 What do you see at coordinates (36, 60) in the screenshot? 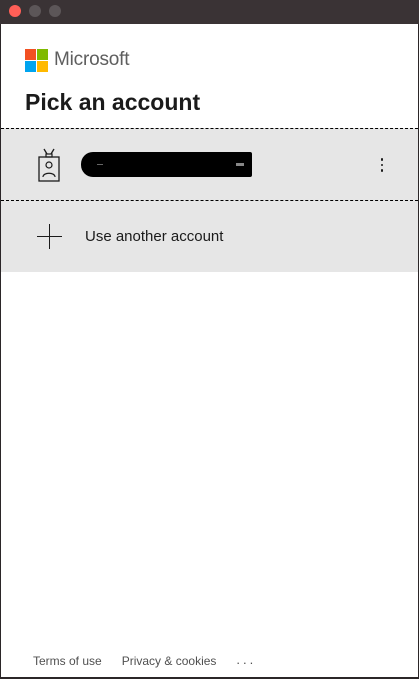
I see `microsoft-logo-icon` at bounding box center [36, 60].